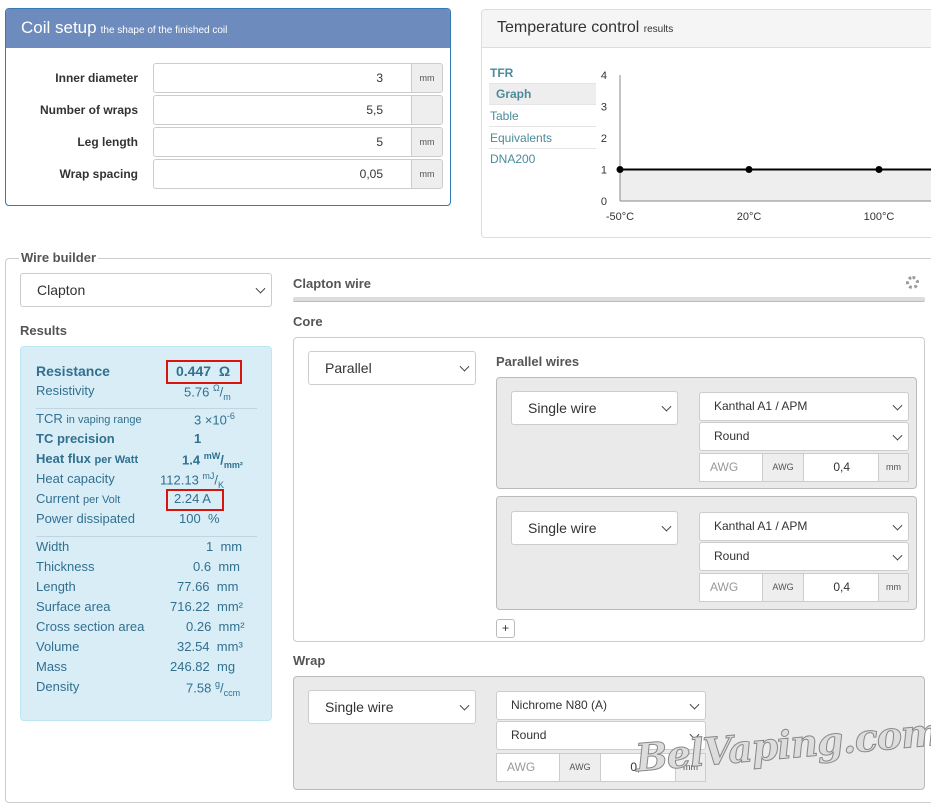 This screenshot has width=931, height=803. What do you see at coordinates (58, 686) in the screenshot?
I see `density-label: Density` at bounding box center [58, 686].